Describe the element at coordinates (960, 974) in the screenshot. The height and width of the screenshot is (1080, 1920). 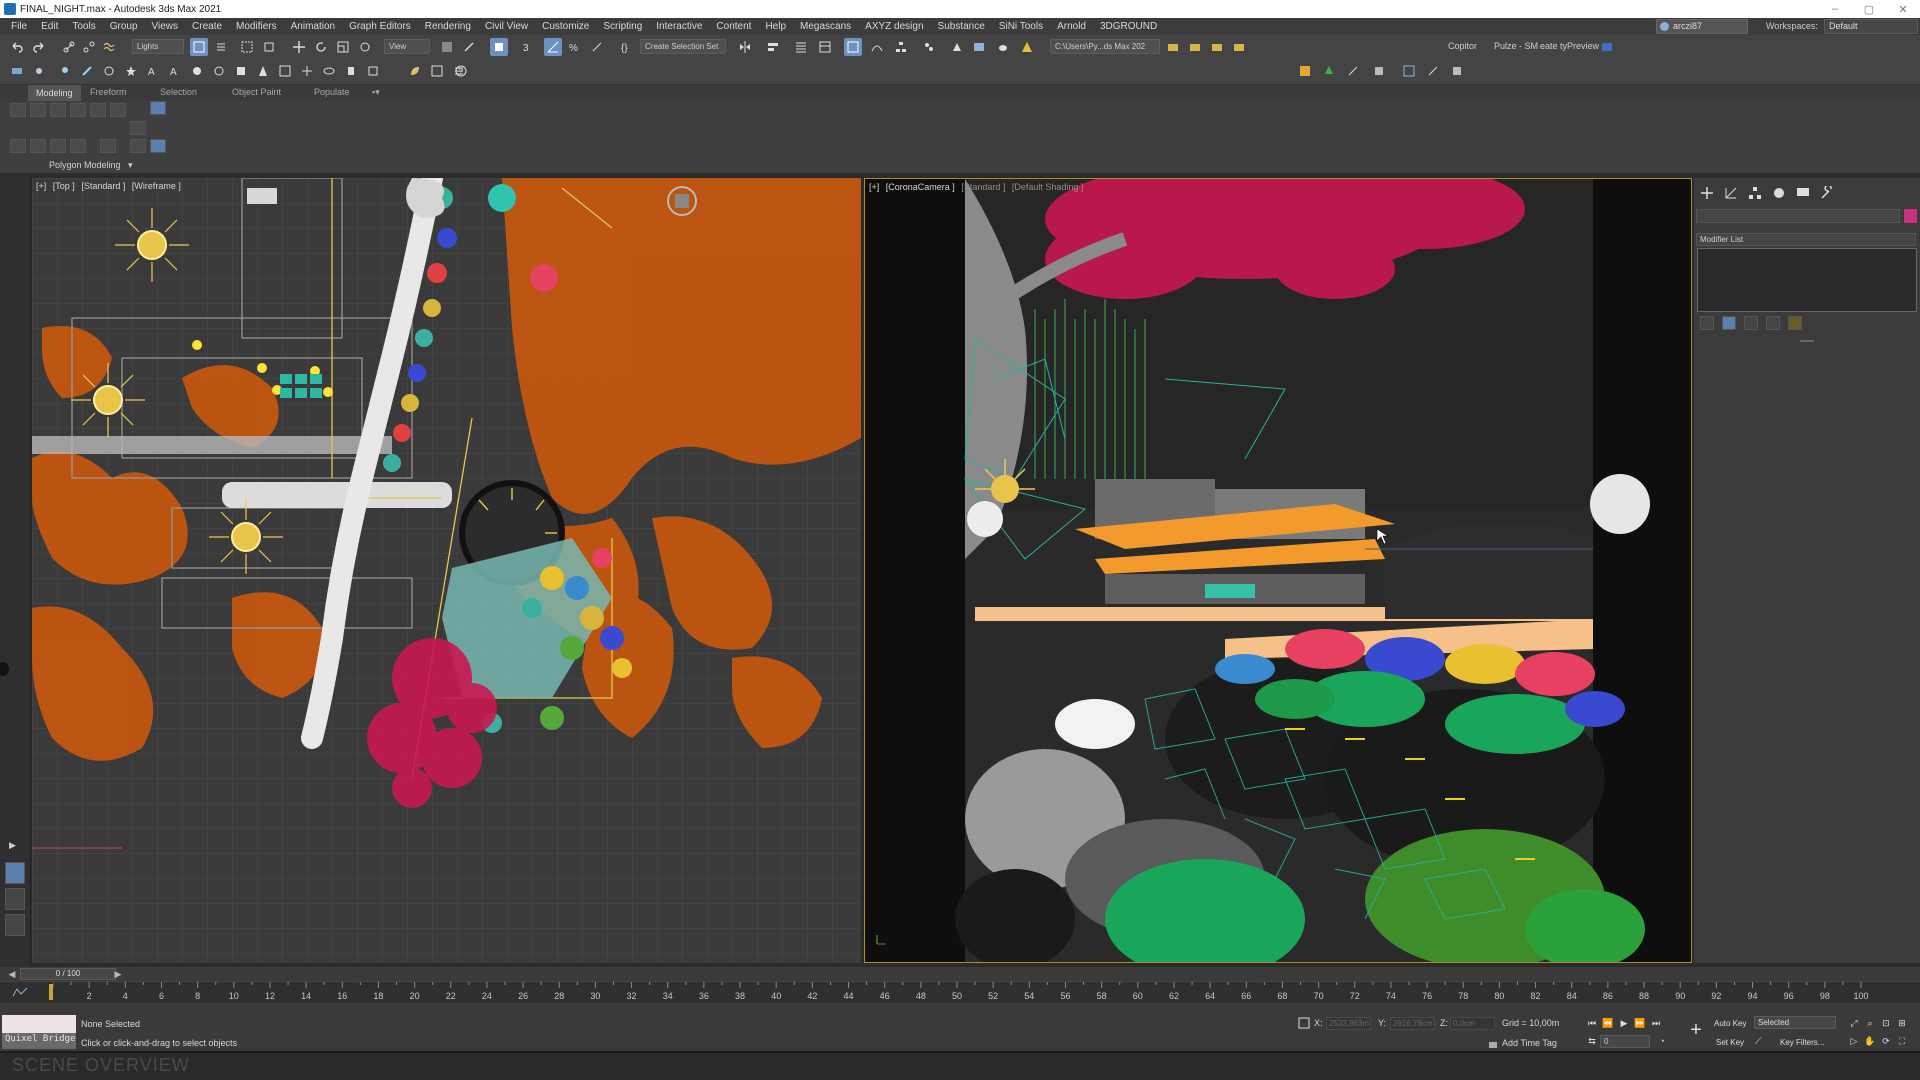
I see `time-slider: ◀ 0 / 100 ▶` at that location.